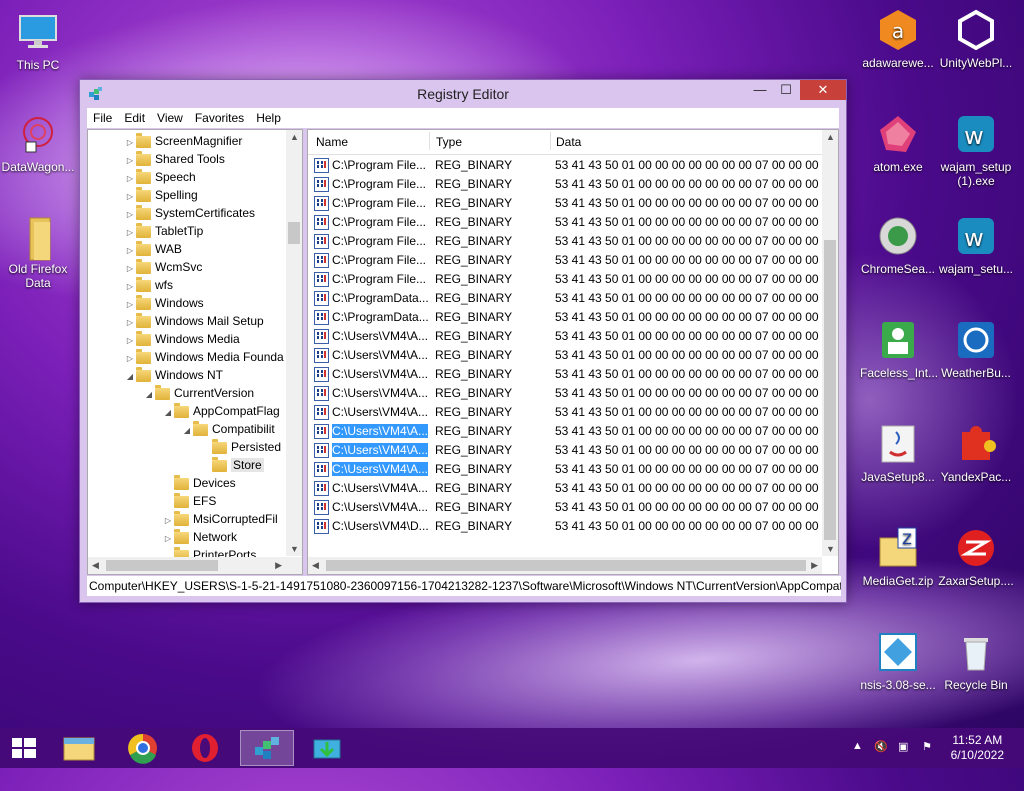 Image resolution: width=1024 pixels, height=791 pixels. I want to click on menu-file: File, so click(102, 118).